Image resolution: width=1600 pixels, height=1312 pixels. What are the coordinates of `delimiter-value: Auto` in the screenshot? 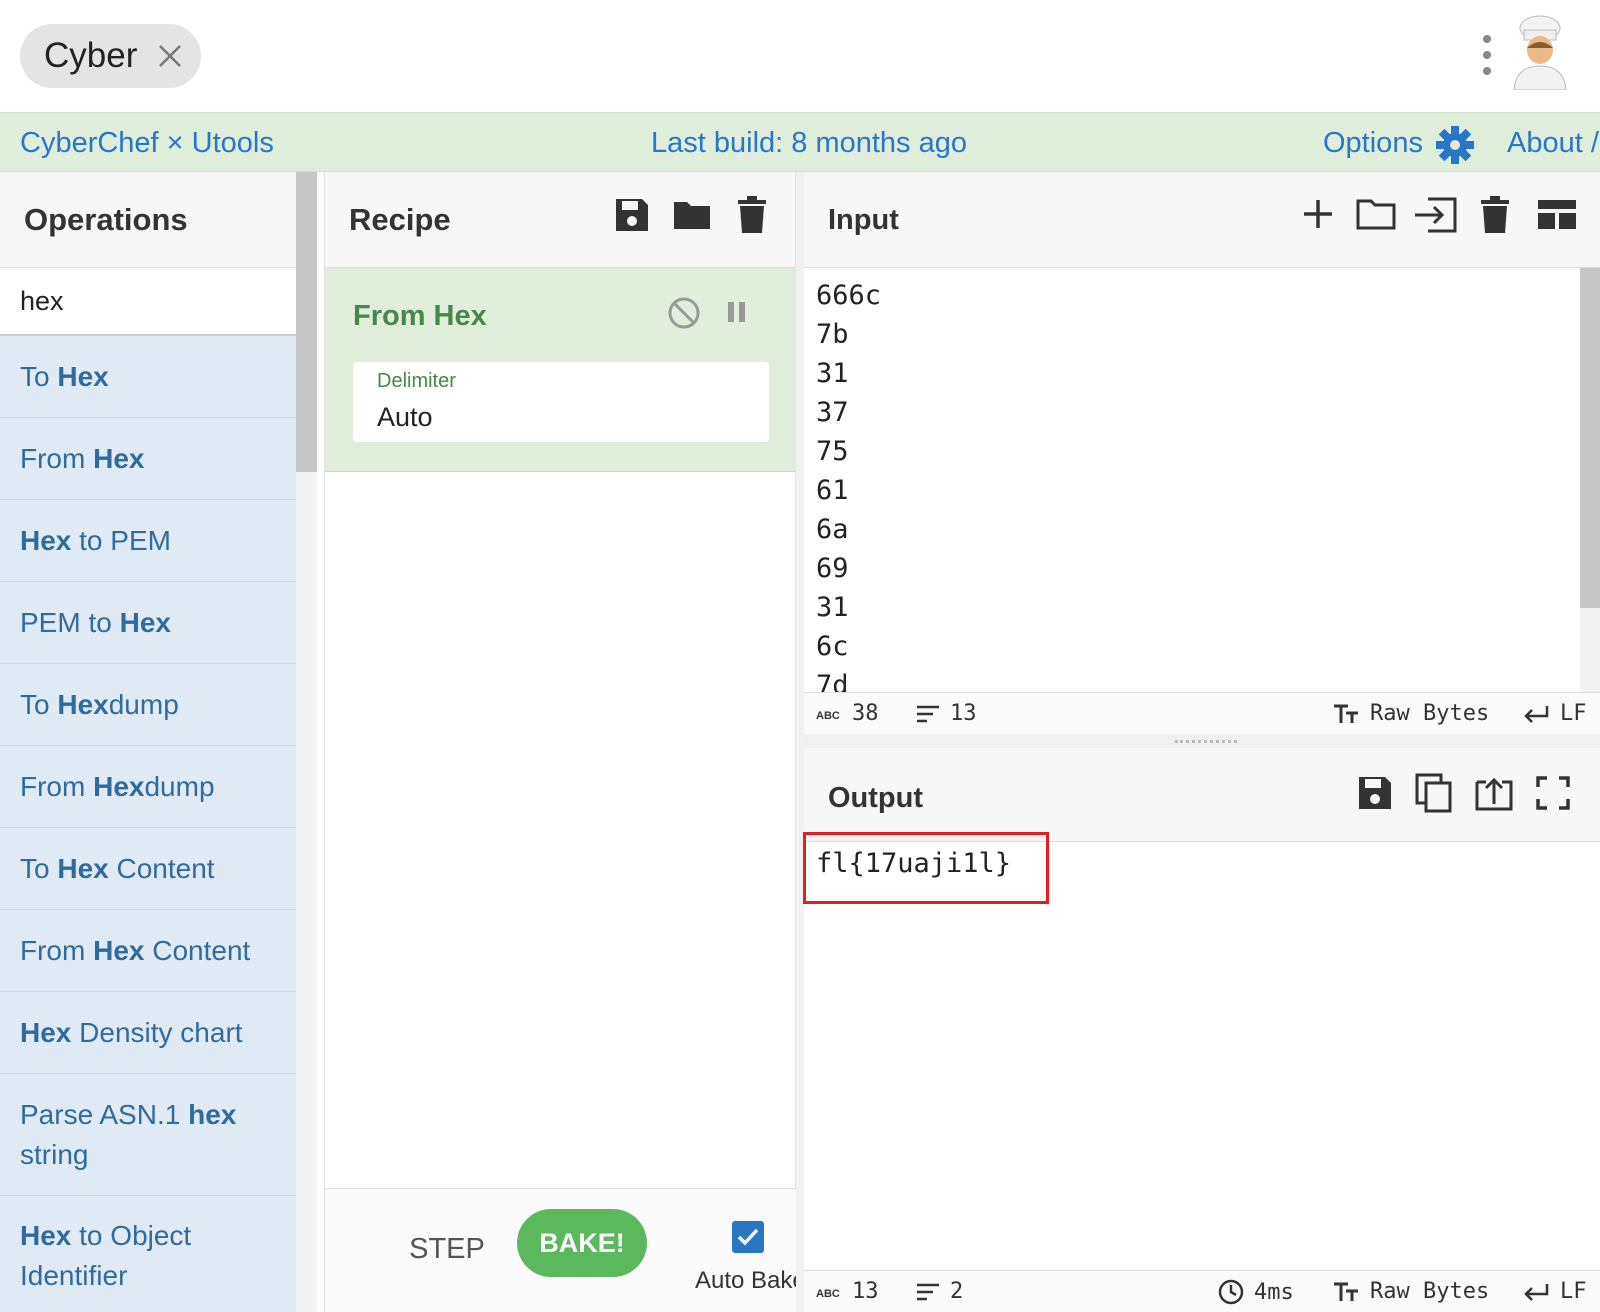 It's located at (405, 417).